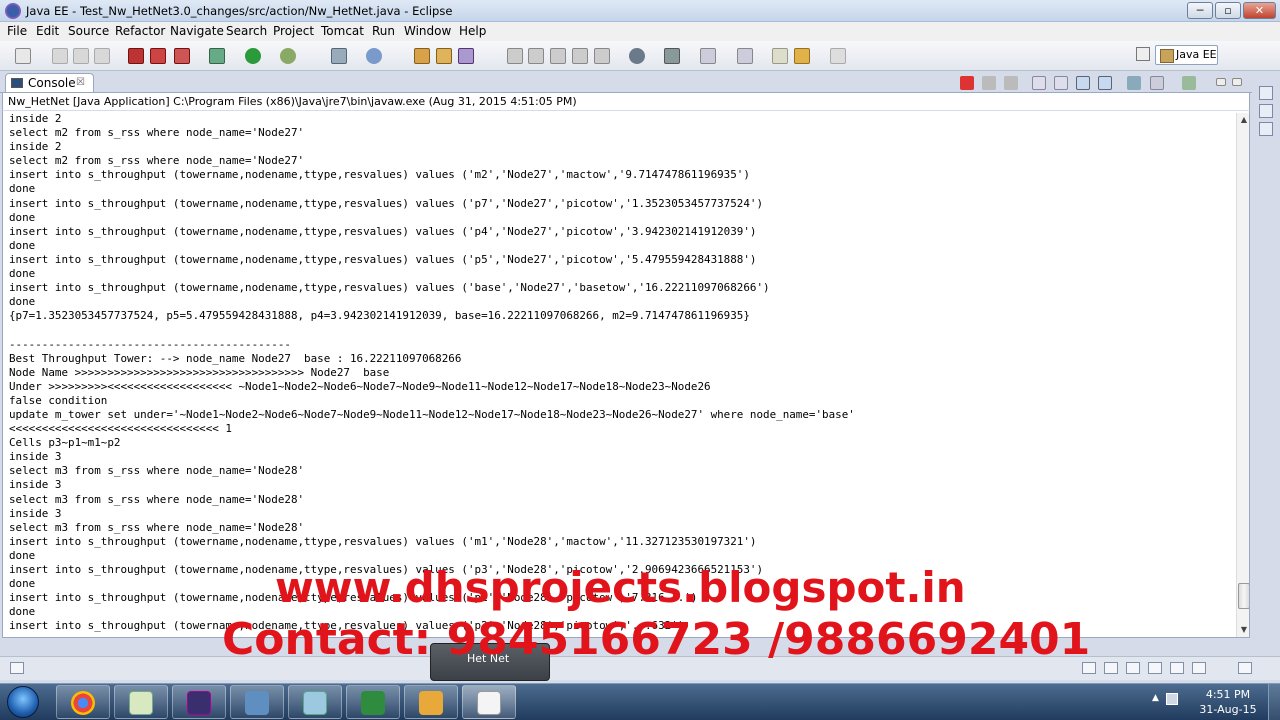 The image size is (1280, 720). I want to click on new-project-icon, so click(339, 56).